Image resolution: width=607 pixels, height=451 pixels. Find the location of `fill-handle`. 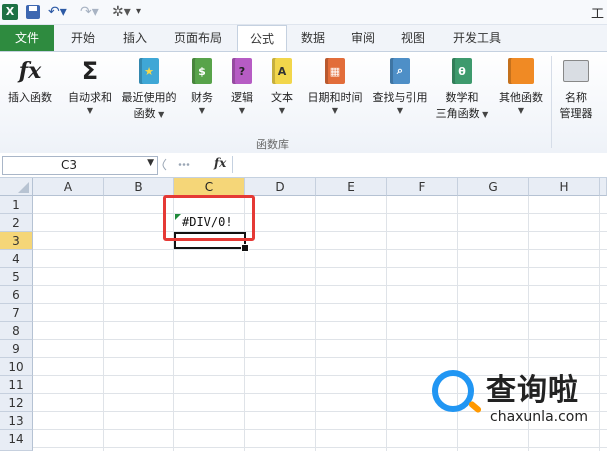

fill-handle is located at coordinates (245, 248).